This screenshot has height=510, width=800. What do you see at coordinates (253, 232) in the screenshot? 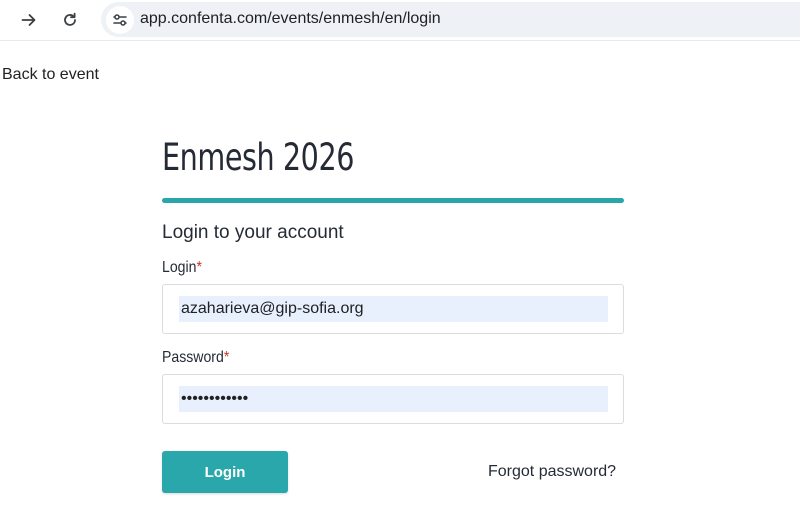
I see `form-heading: Login to your account` at bounding box center [253, 232].